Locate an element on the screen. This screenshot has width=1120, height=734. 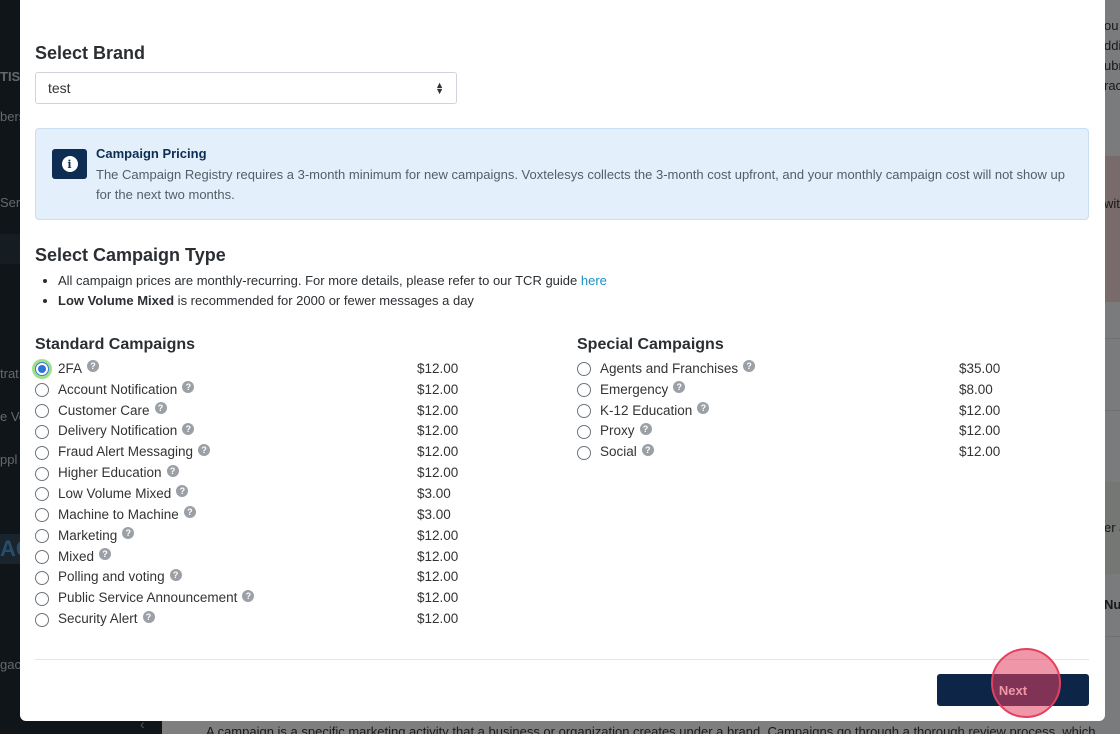
campaign-option: Higher Education? $12.00 is located at coordinates (250, 472).